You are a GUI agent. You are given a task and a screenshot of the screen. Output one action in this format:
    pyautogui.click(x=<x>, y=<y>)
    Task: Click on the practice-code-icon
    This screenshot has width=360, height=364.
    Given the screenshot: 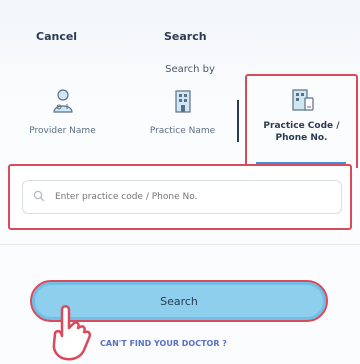 What is the action you would take?
    pyautogui.click(x=302, y=100)
    